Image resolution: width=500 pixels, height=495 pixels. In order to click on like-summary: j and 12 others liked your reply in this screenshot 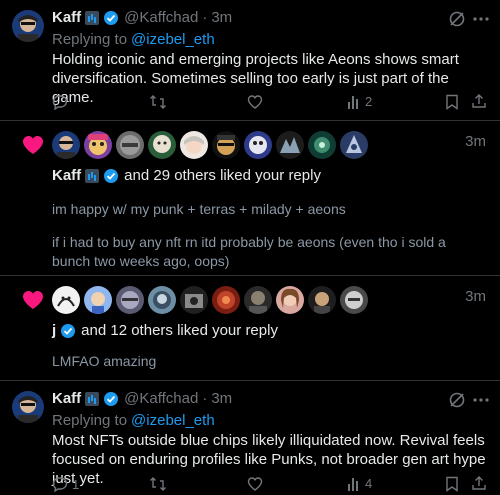, I will do `click(165, 330)`.